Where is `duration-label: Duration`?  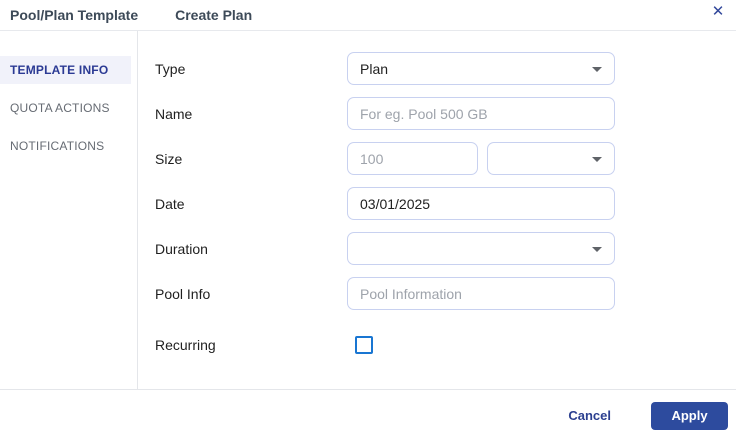 duration-label: Duration is located at coordinates (181, 248).